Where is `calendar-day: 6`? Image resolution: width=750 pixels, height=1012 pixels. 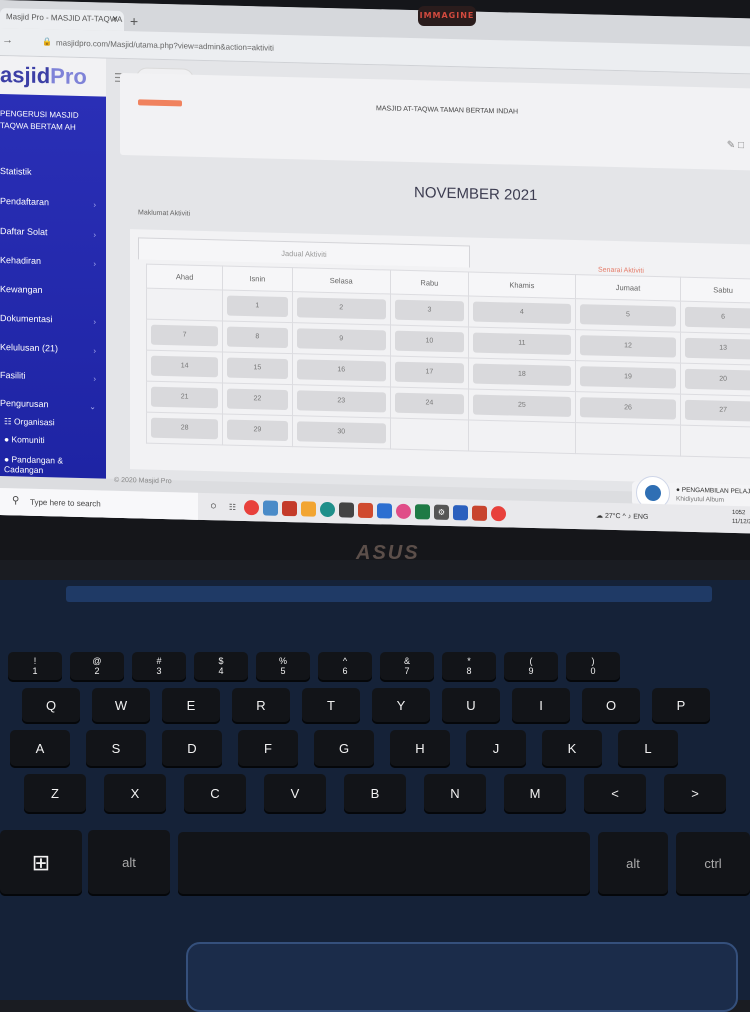 calendar-day: 6 is located at coordinates (717, 318).